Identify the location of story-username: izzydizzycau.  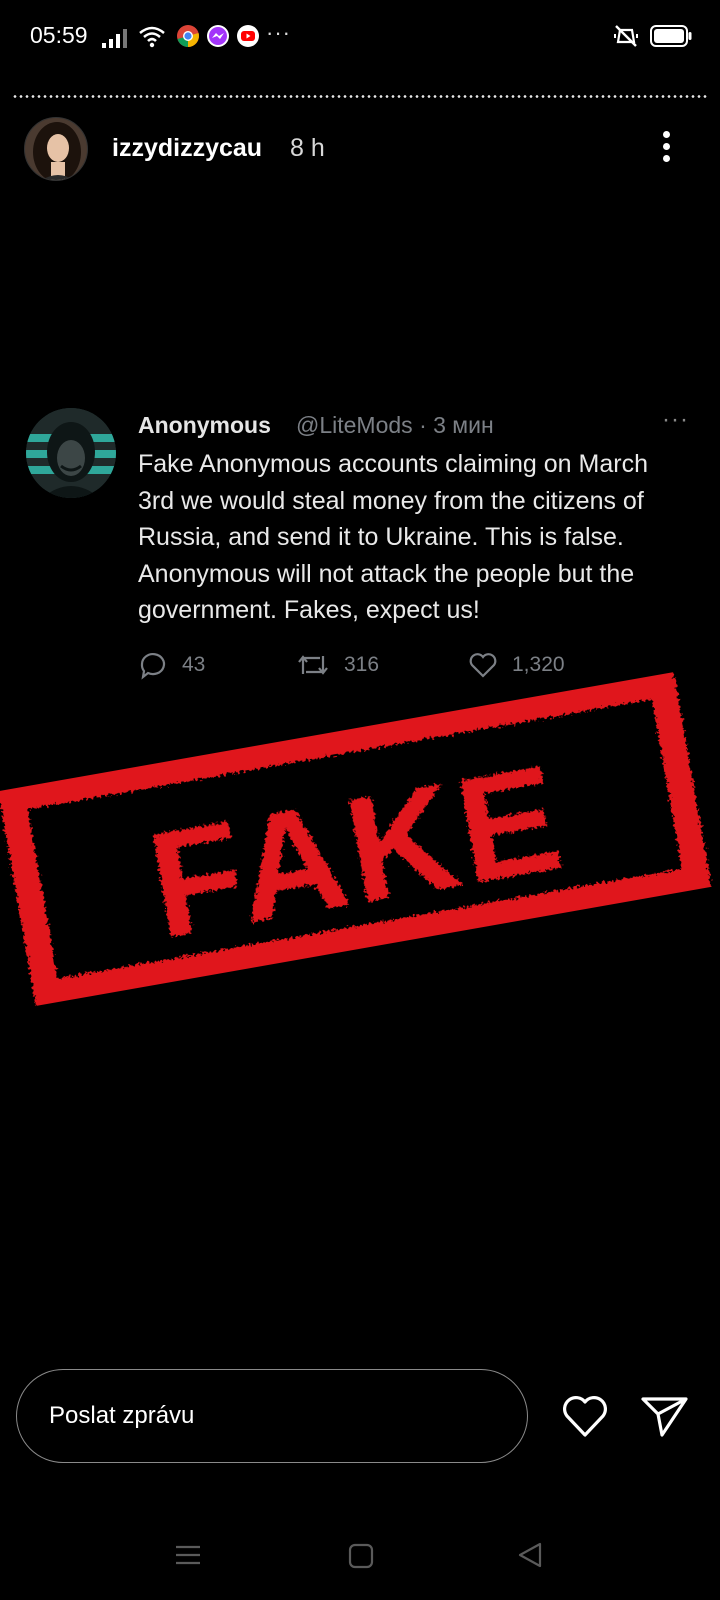
(187, 148).